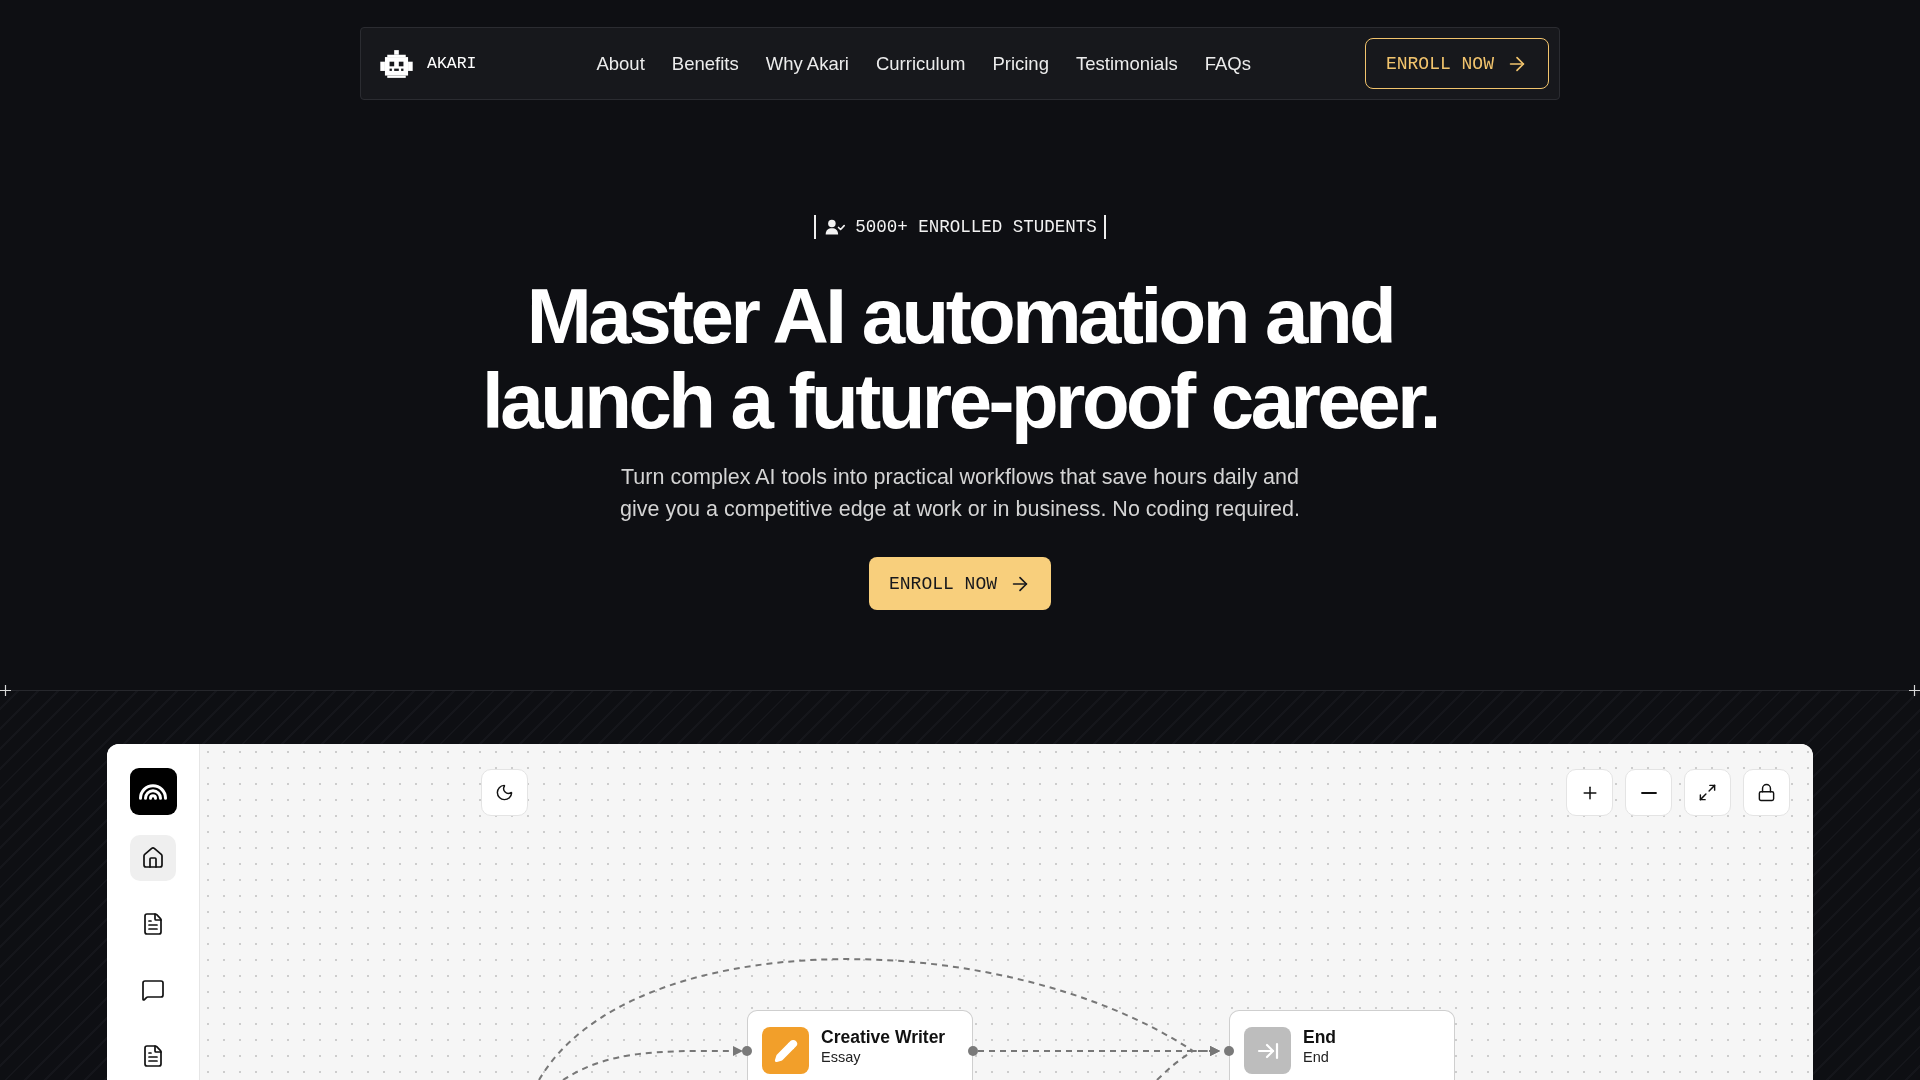  Describe the element at coordinates (841, 1057) in the screenshot. I see `node-subtitle: Essay` at that location.